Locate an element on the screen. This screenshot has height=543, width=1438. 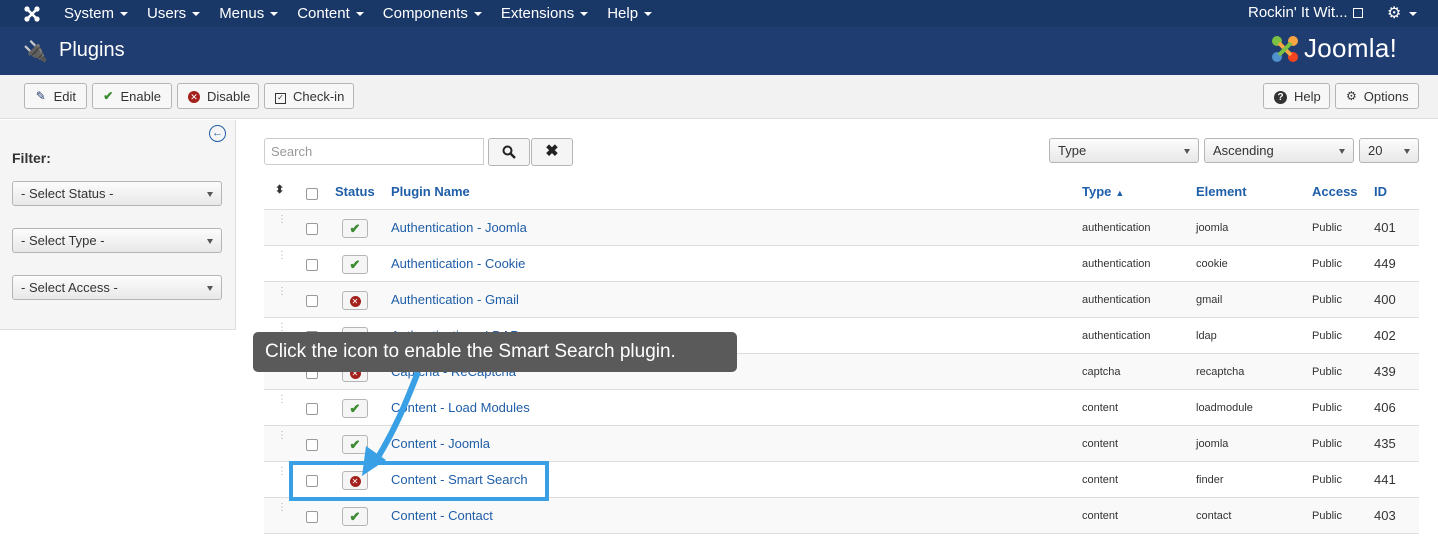
brand-wordmark: Joomla! is located at coordinates (1351, 48).